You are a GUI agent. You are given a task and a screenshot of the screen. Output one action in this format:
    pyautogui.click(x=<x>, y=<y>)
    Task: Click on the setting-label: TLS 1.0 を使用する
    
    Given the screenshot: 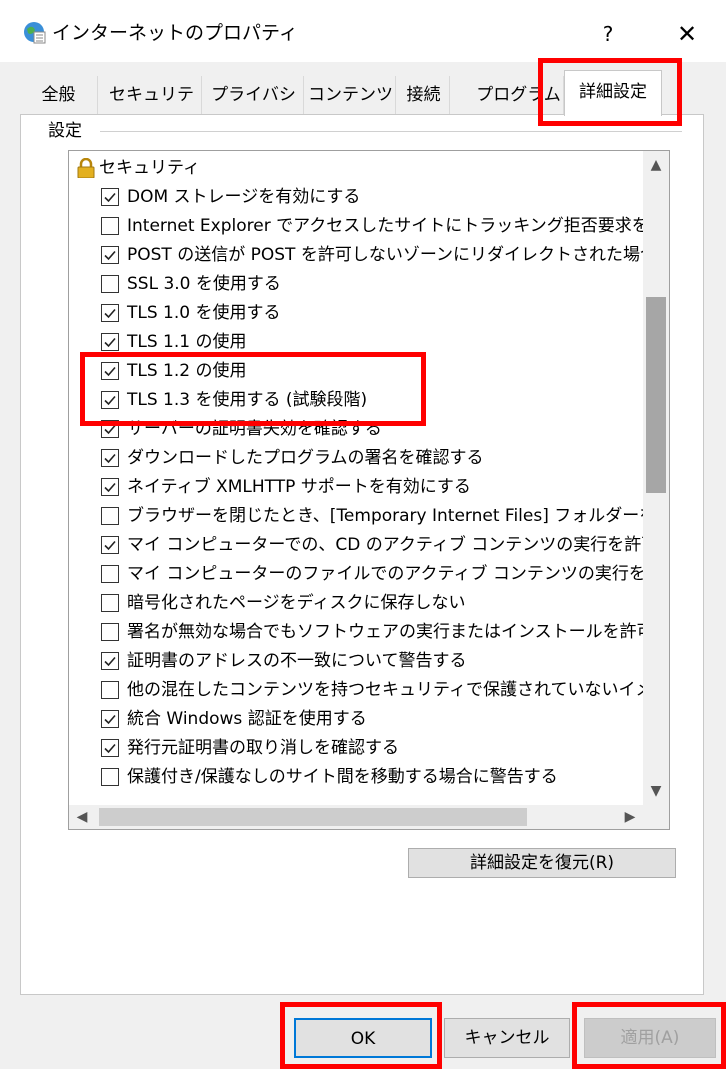 What is the action you would take?
    pyautogui.click(x=204, y=313)
    